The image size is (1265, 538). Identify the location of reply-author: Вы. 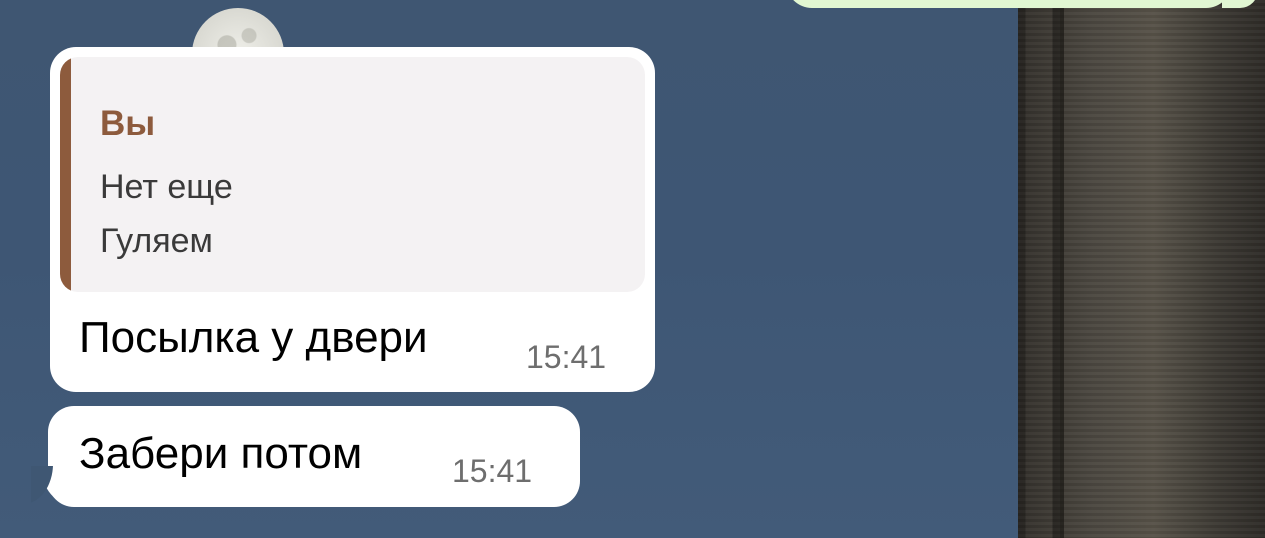
(128, 123).